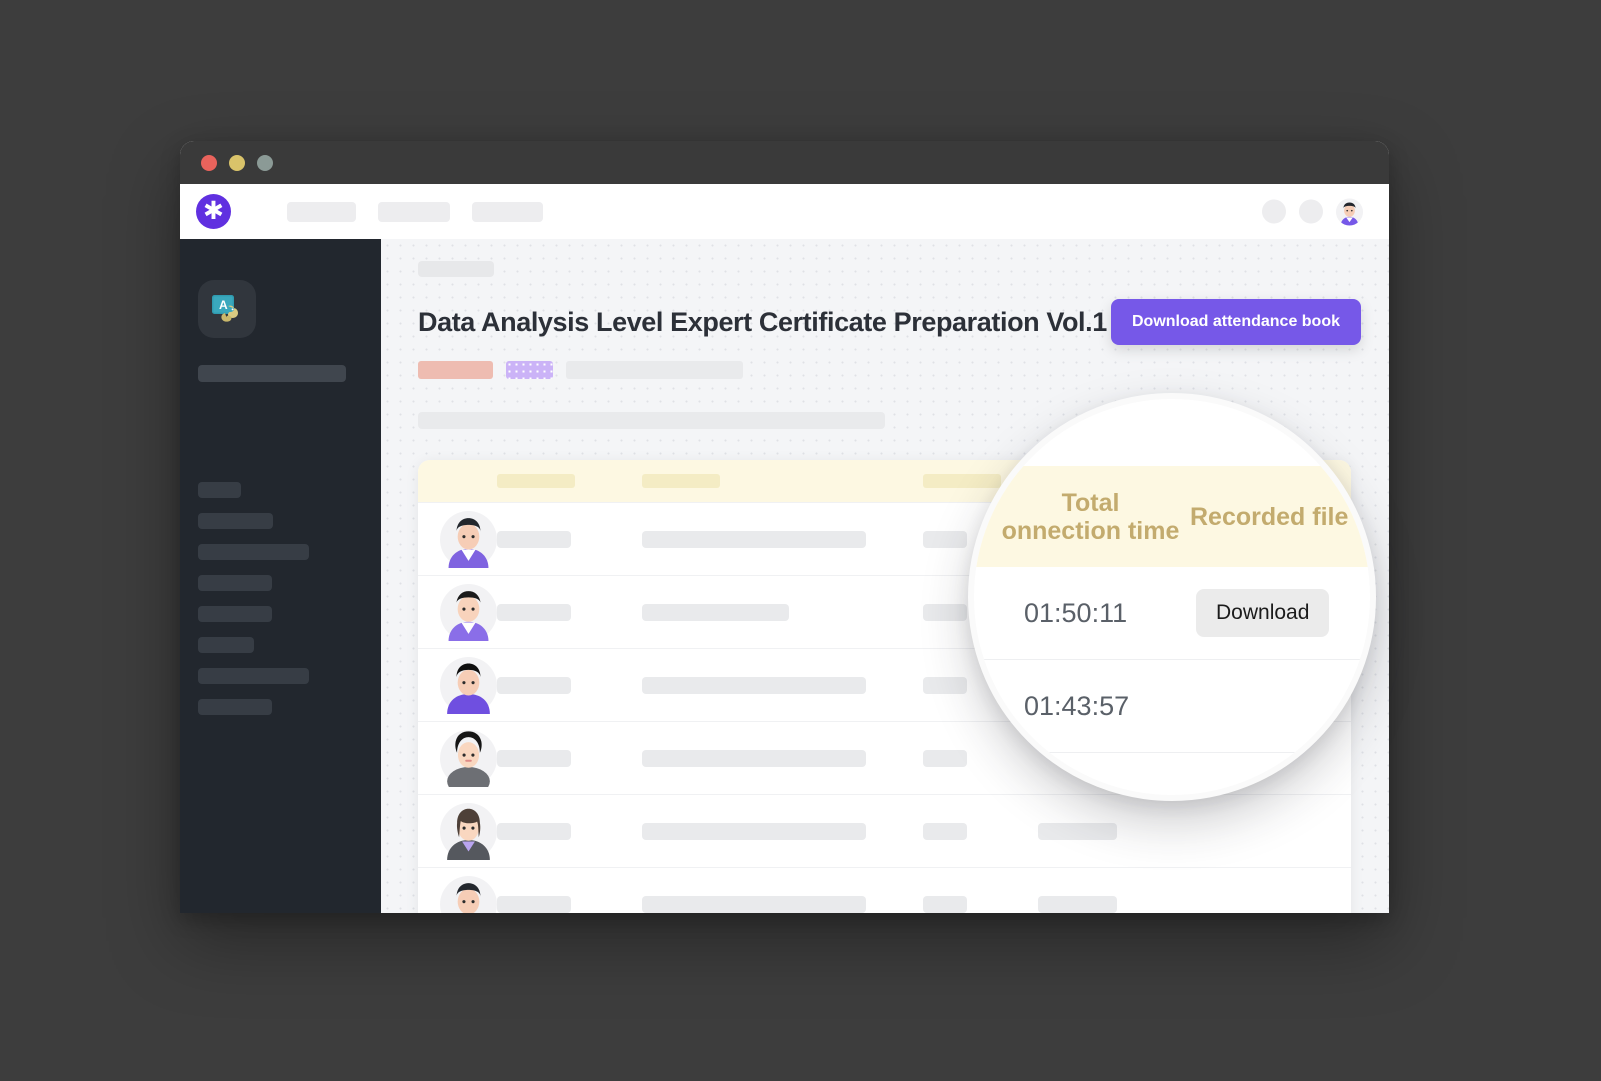 This screenshot has width=1601, height=1081. Describe the element at coordinates (456, 269) in the screenshot. I see `breadcrumb` at that location.